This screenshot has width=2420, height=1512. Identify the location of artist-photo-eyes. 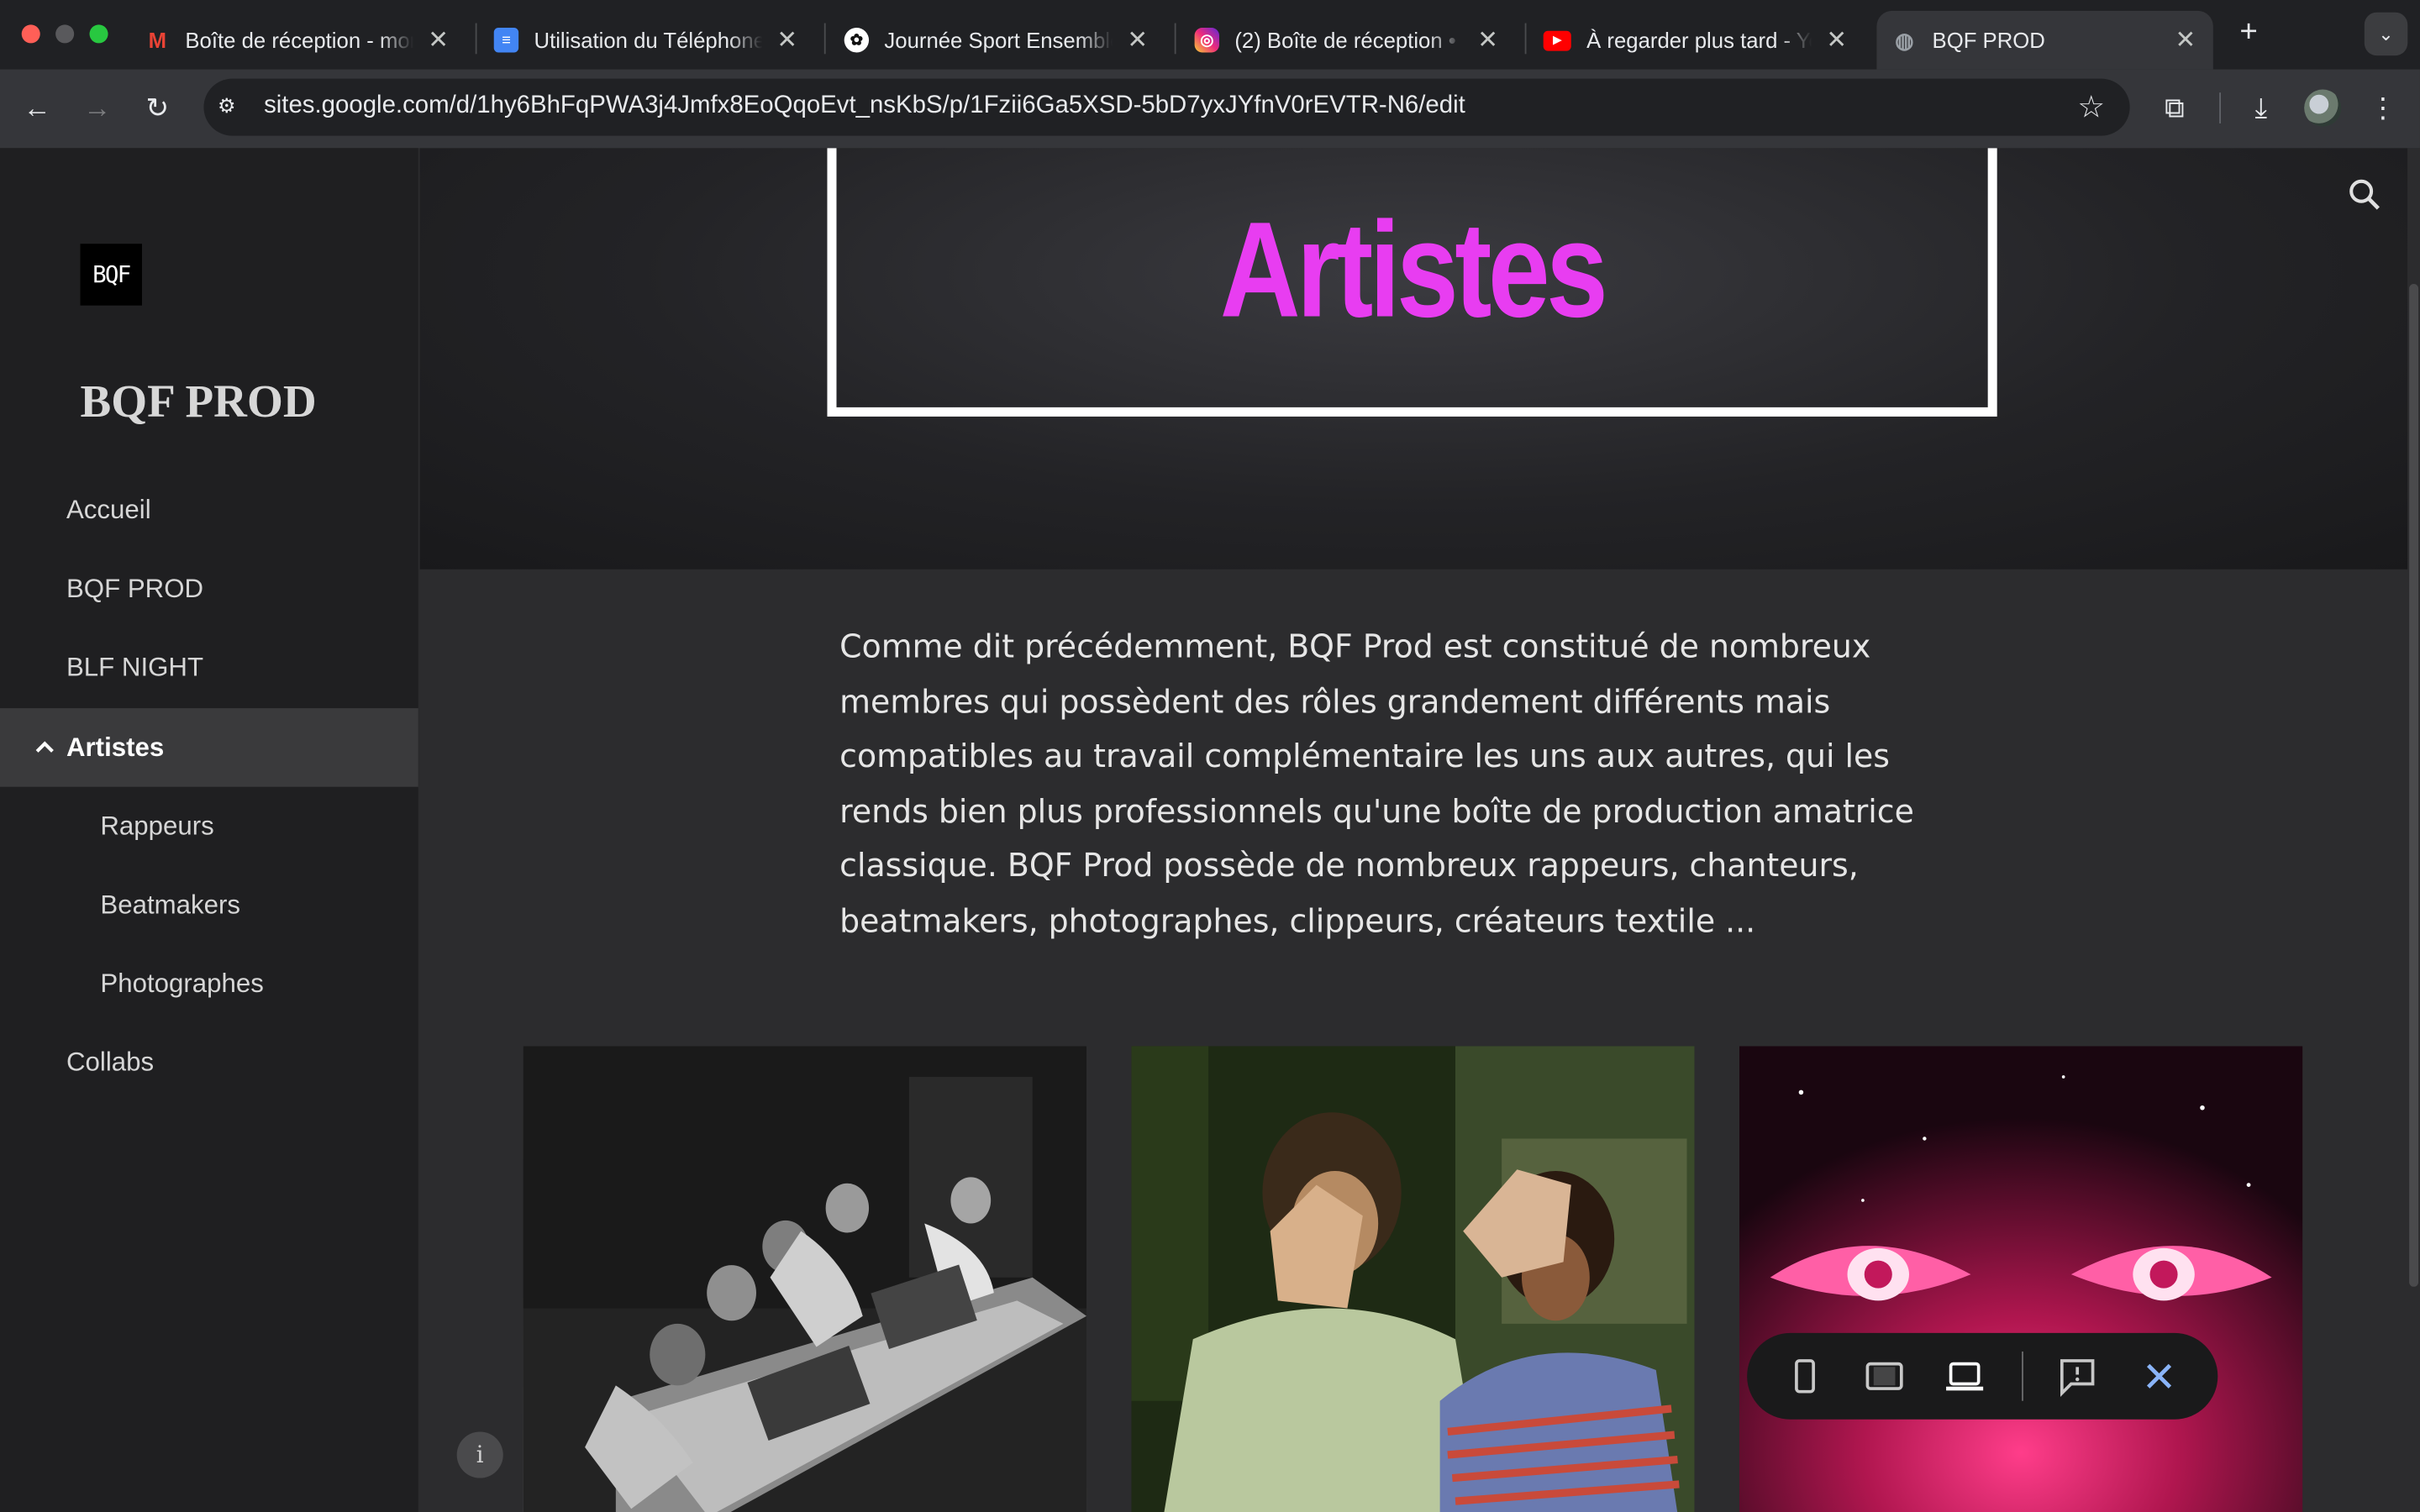
(2021, 1279).